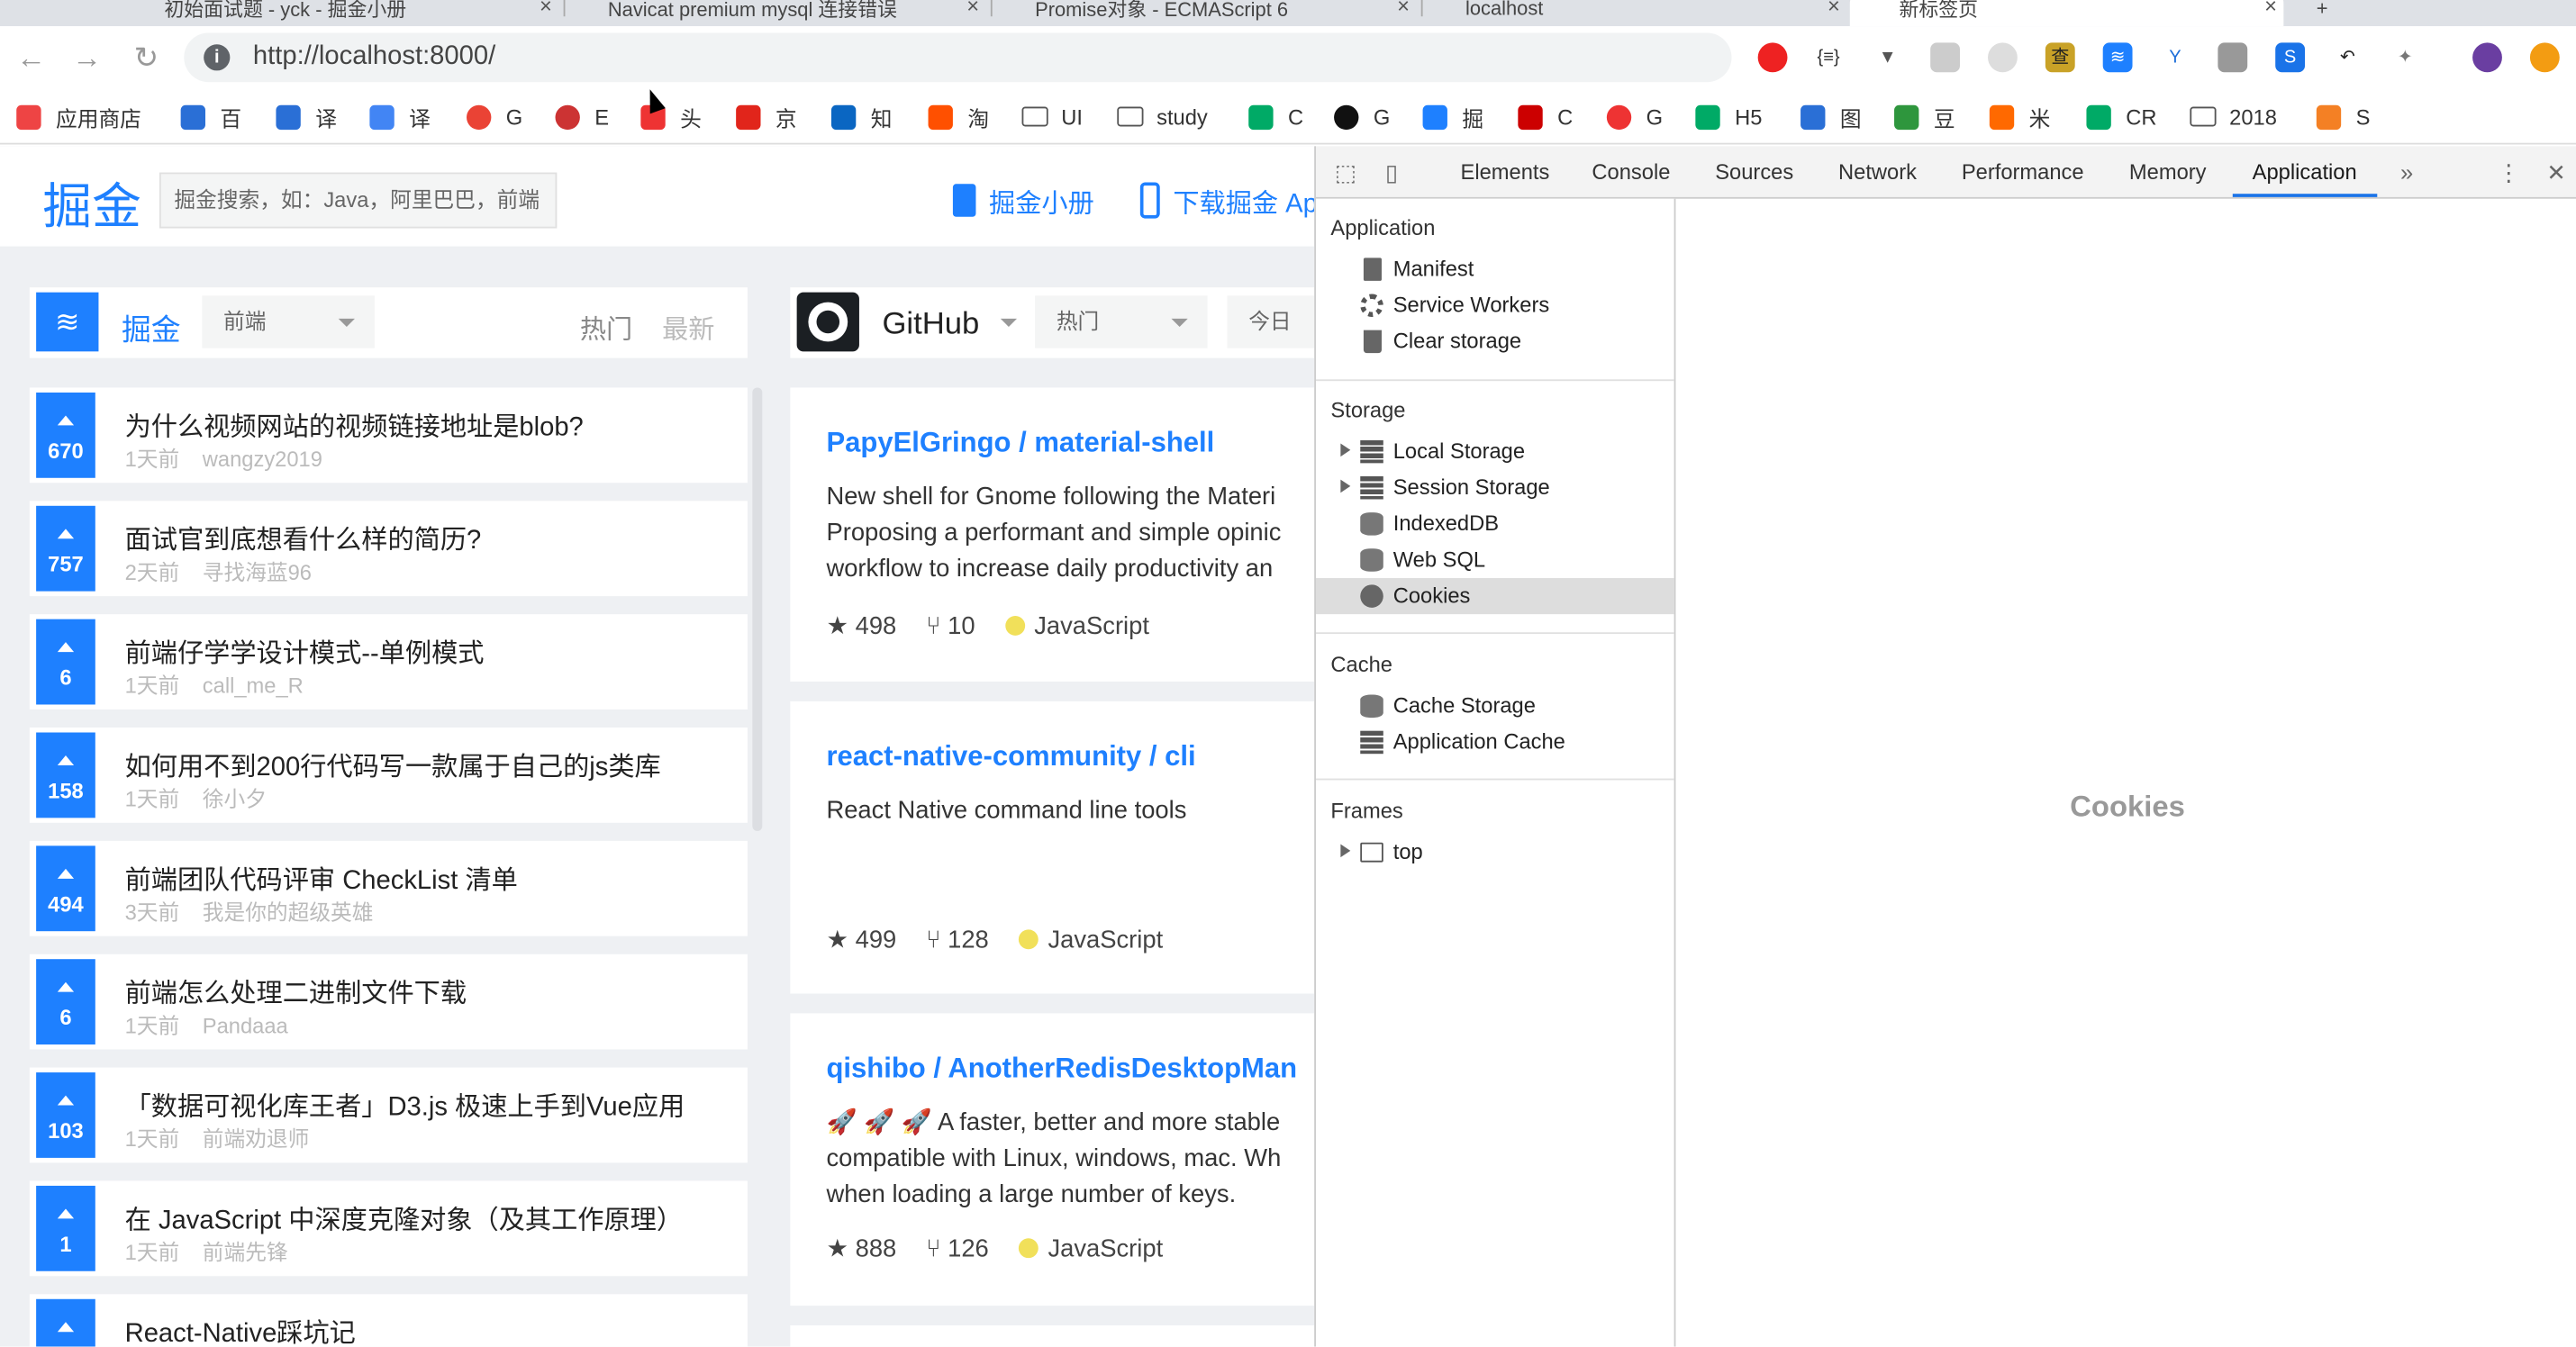 The height and width of the screenshot is (1347, 2576). What do you see at coordinates (1829, 57) in the screenshot?
I see `json-extension-icon: {≡}` at bounding box center [1829, 57].